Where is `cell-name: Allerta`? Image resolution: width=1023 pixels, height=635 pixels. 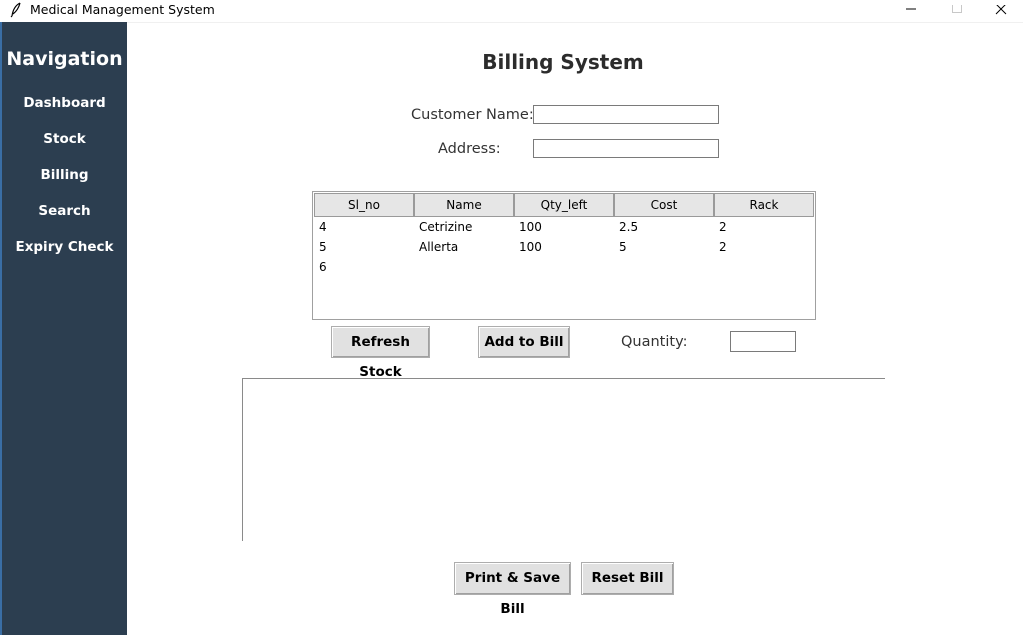 cell-name: Allerta is located at coordinates (439, 247).